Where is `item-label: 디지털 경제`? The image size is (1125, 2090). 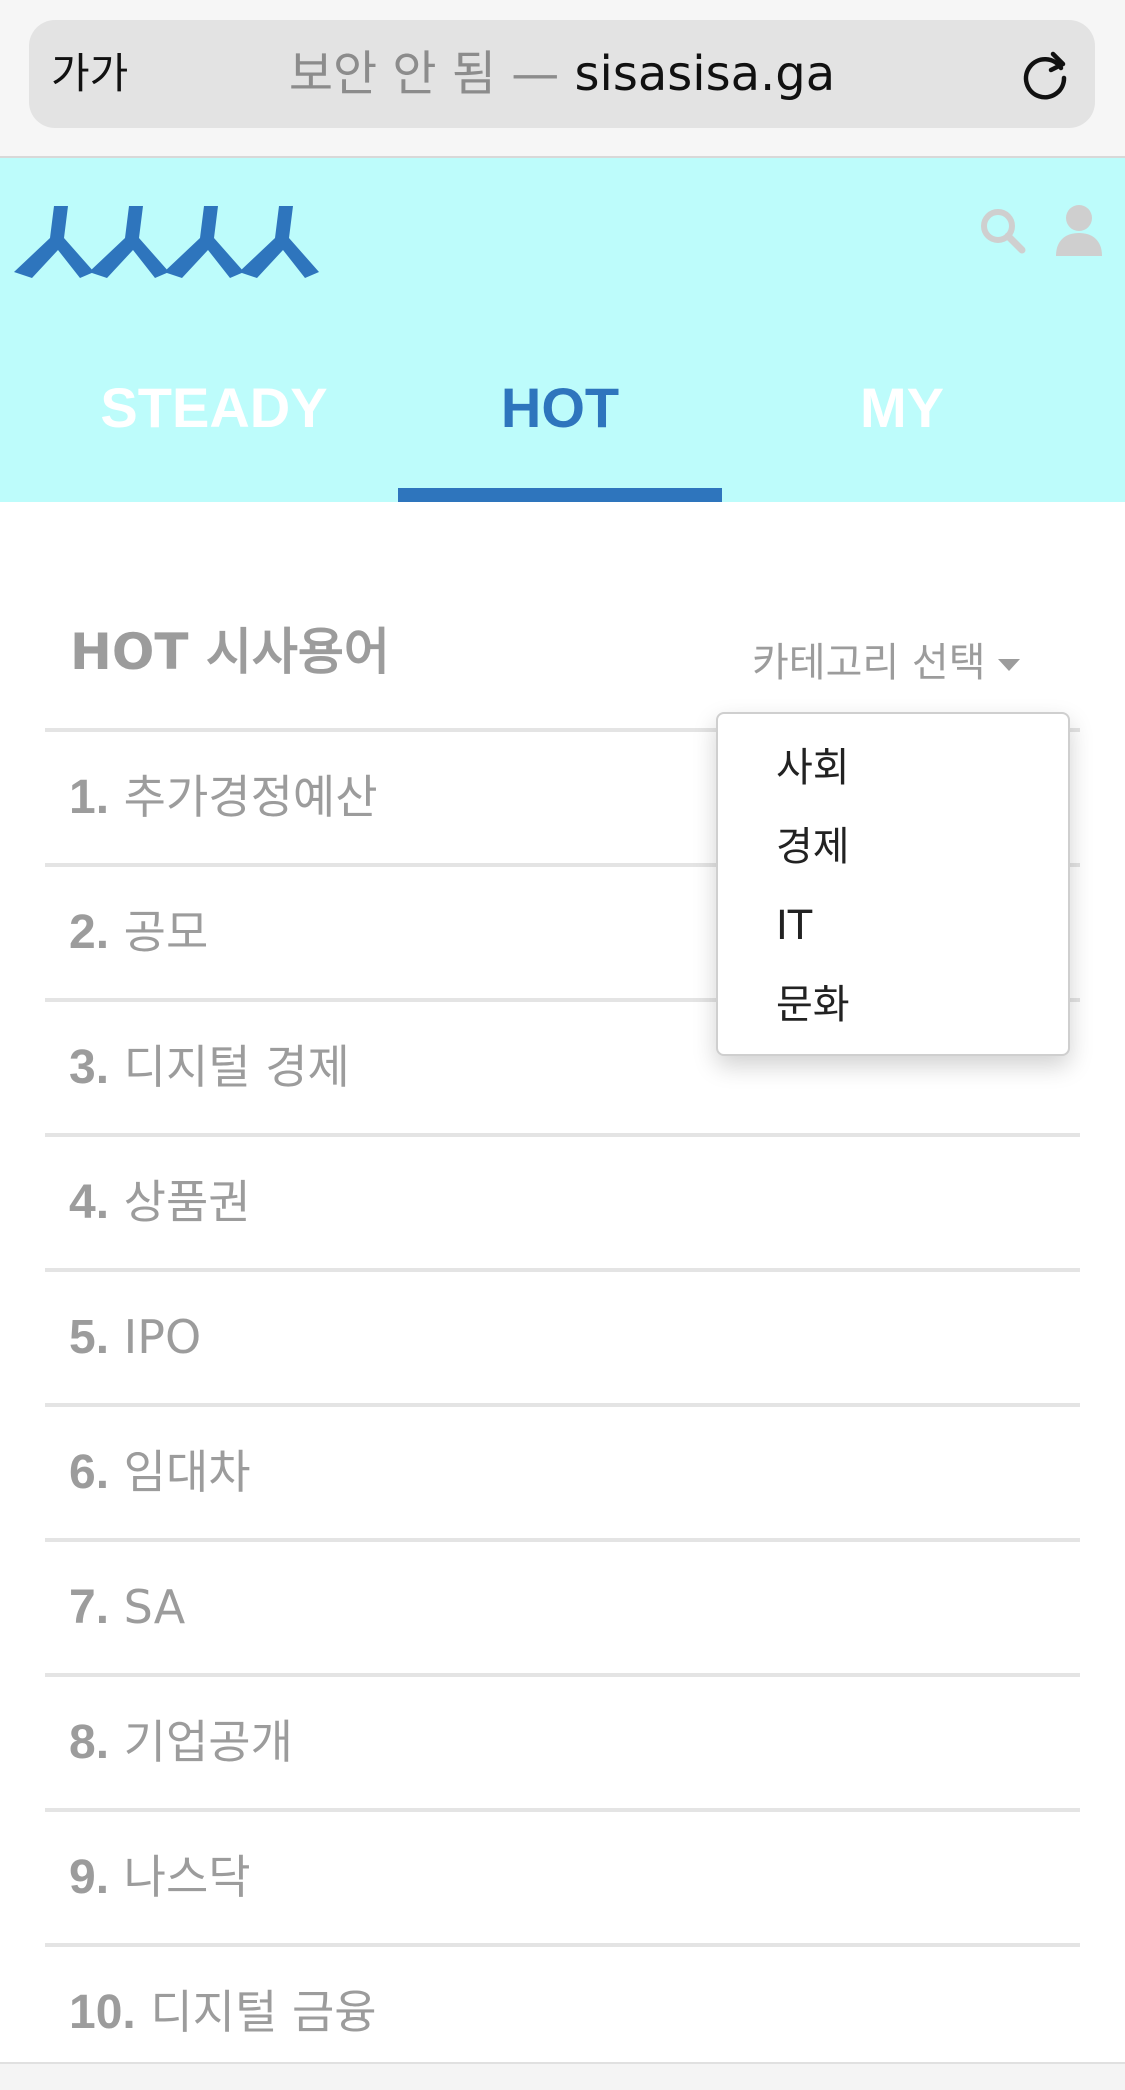
item-label: 디지털 경제 is located at coordinates (236, 1067).